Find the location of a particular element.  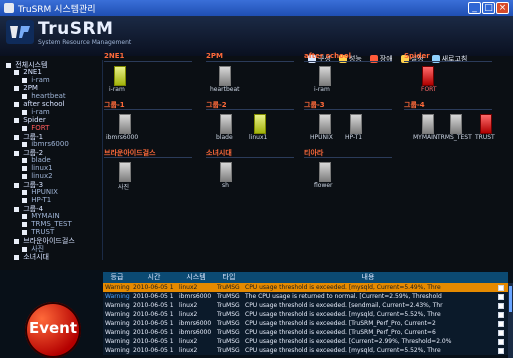

group-title-2ne1: 2NE1 is located at coordinates (114, 56).